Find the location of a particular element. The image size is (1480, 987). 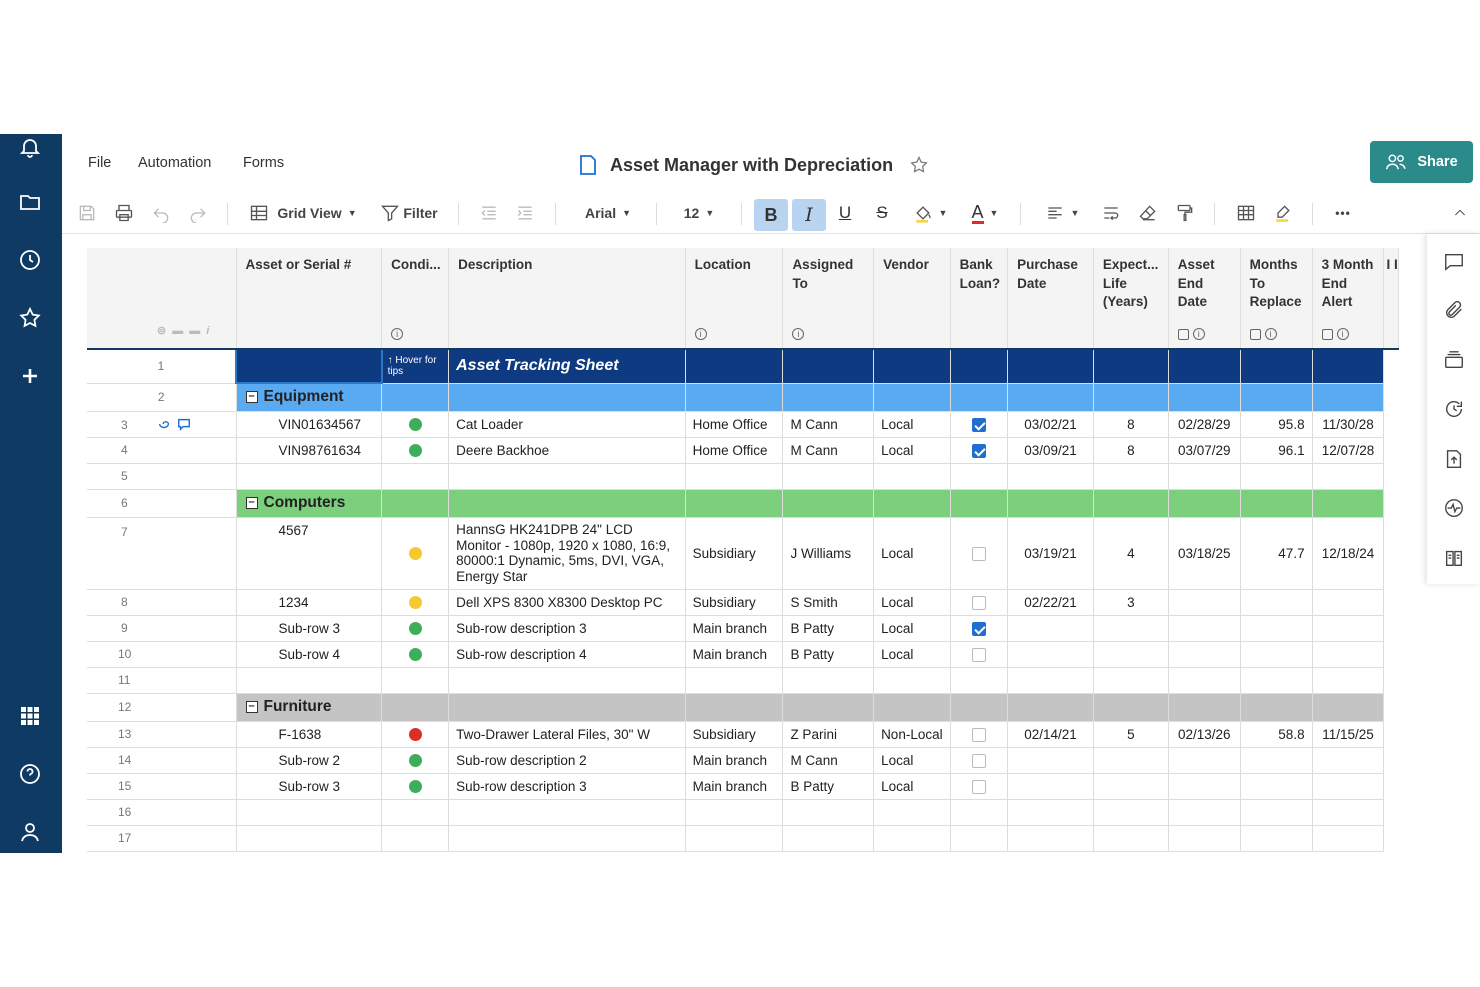

group-label-cell: – Equipment is located at coordinates (309, 397).